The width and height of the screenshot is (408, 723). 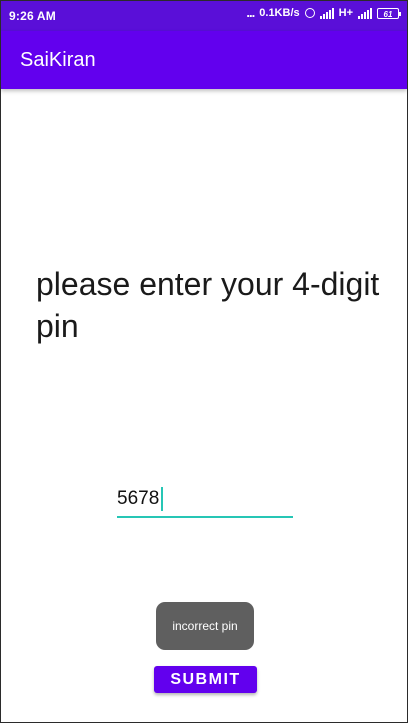 I want to click on status-time: 9:26 AM, so click(x=32, y=16).